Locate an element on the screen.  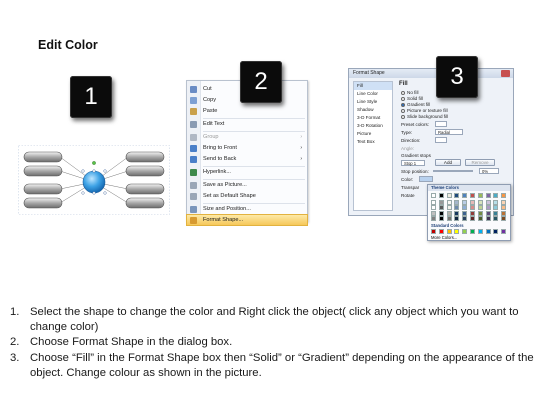
preset-colors-button is located at coordinates (441, 124).